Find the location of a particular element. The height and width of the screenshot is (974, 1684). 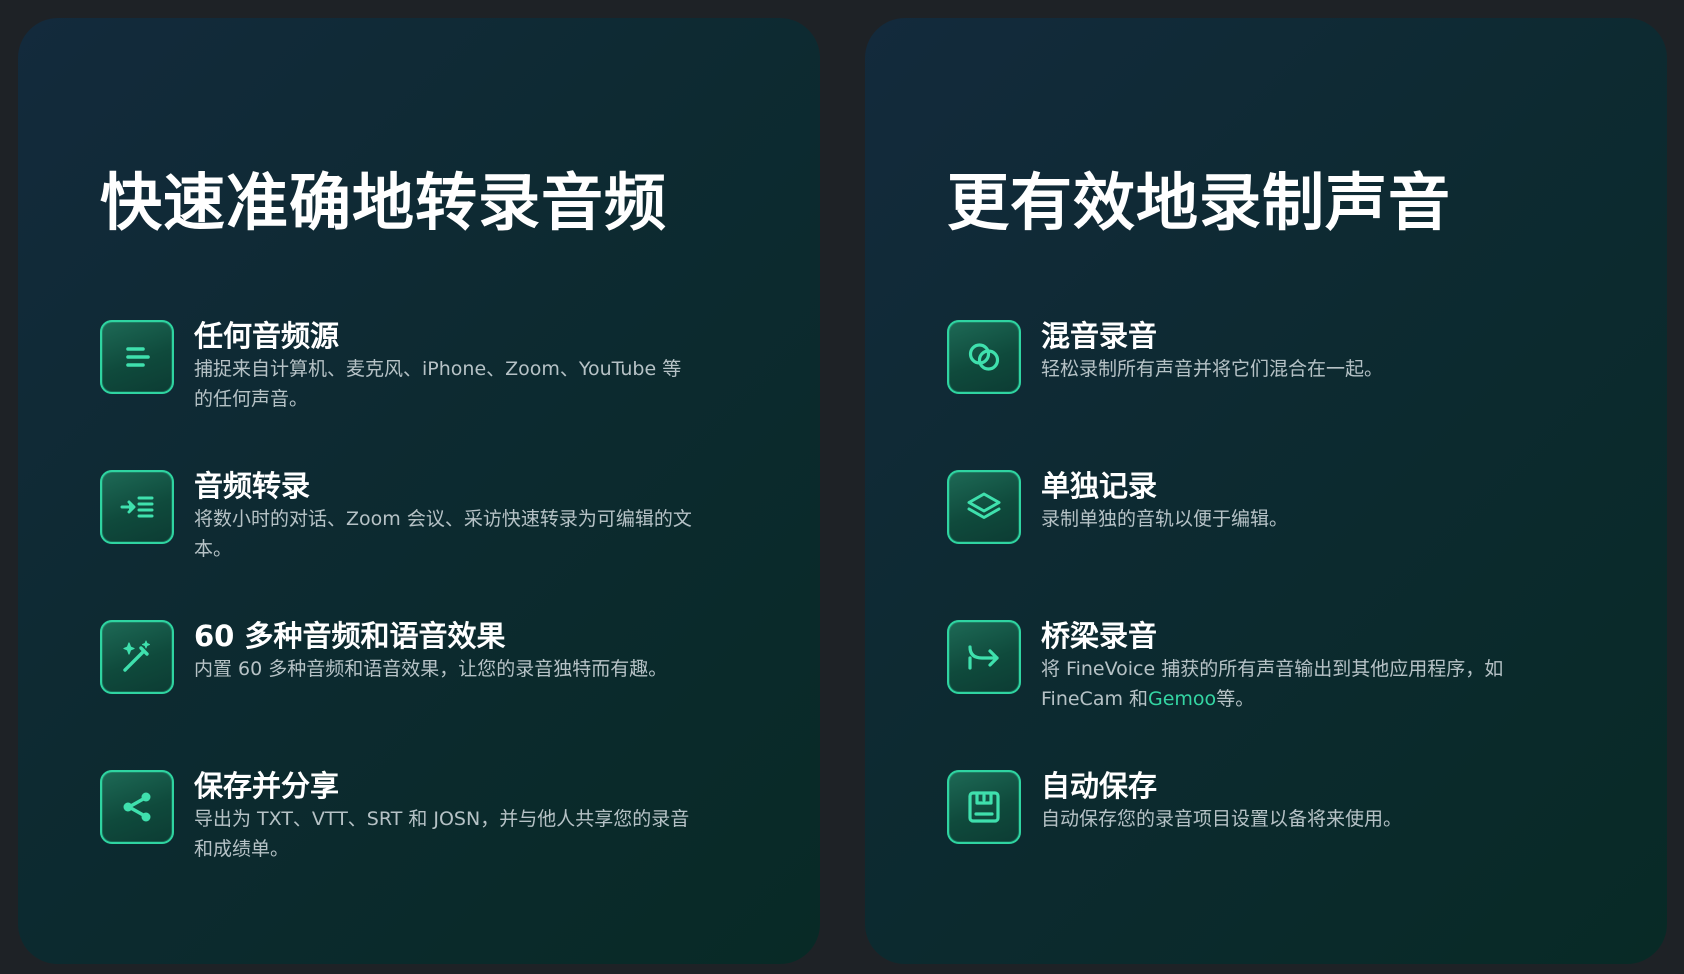

feature-text: 60 多种音频和语音效果 内置 60 多种音频和语音效果，让您的录音独特而有趣。 is located at coordinates (444, 651).